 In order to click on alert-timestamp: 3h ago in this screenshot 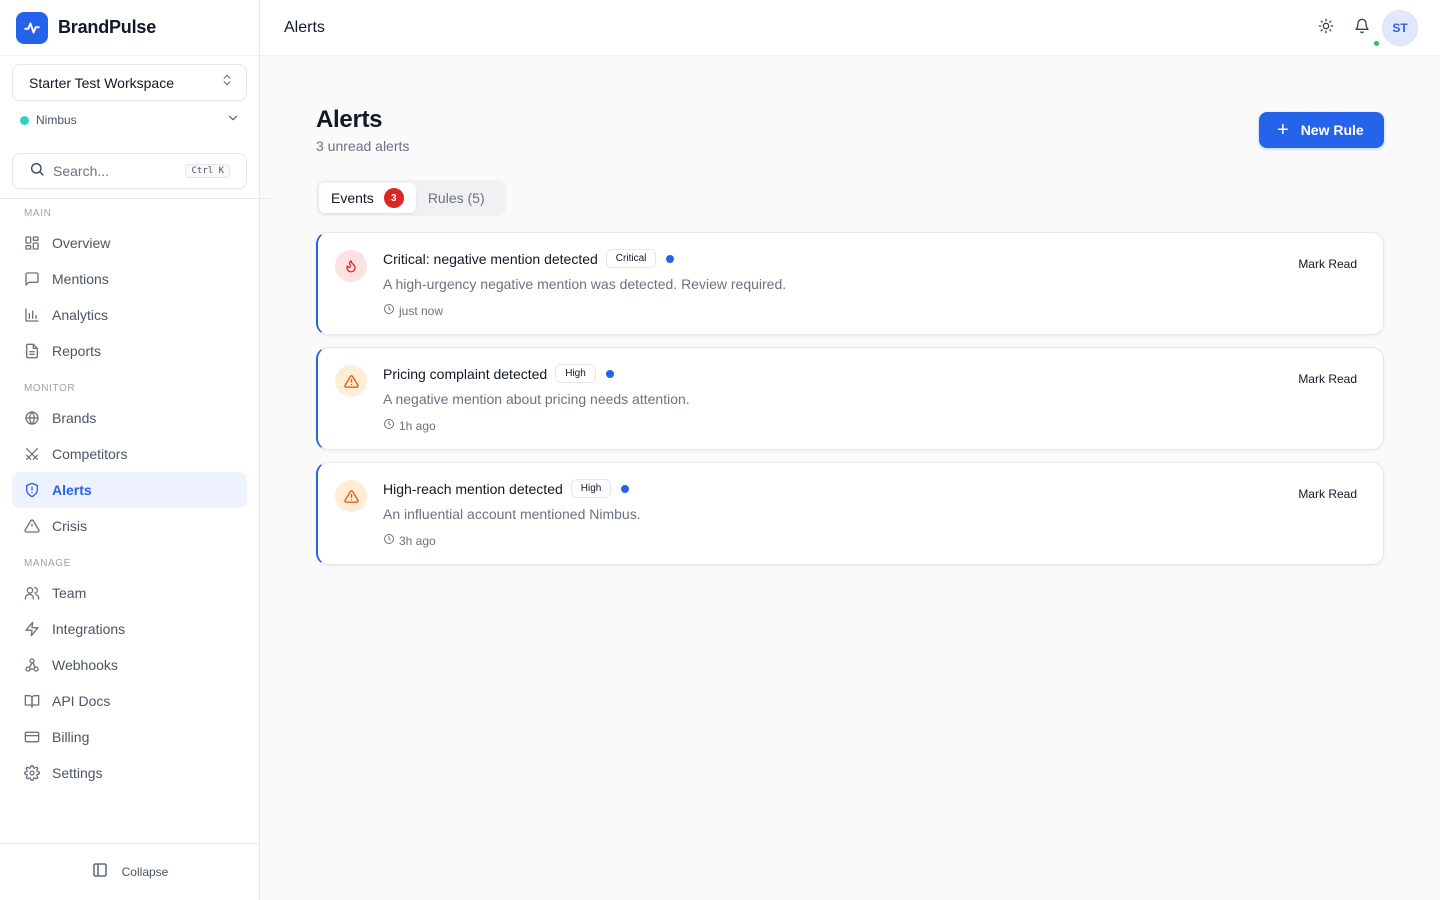, I will do `click(409, 540)`.